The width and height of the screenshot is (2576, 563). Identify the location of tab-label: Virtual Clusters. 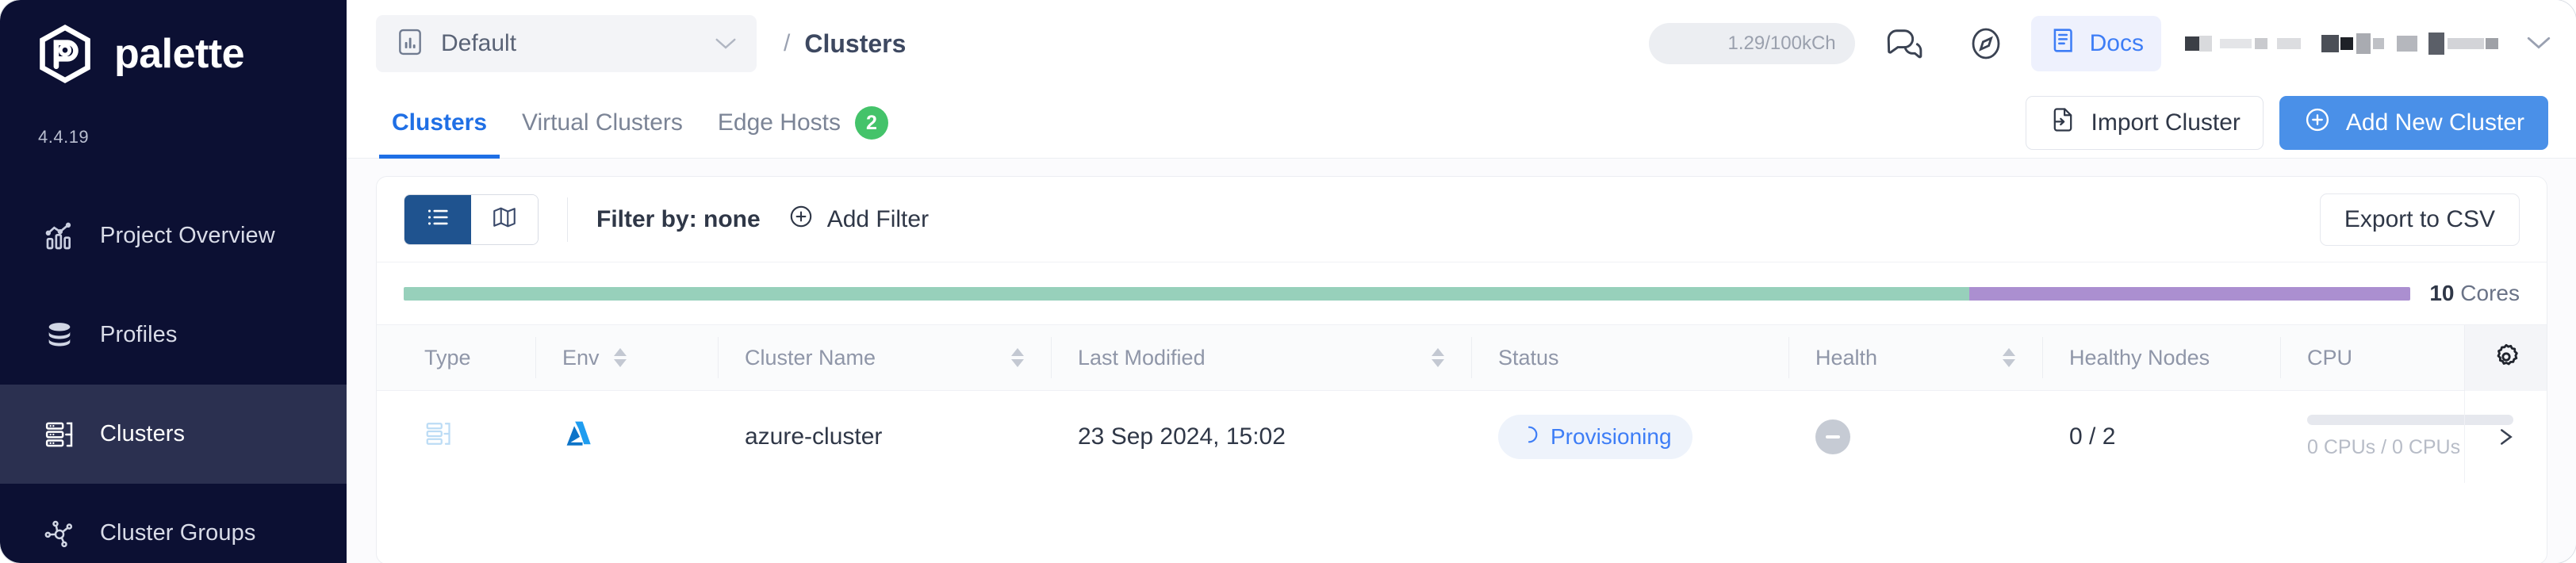
(602, 122).